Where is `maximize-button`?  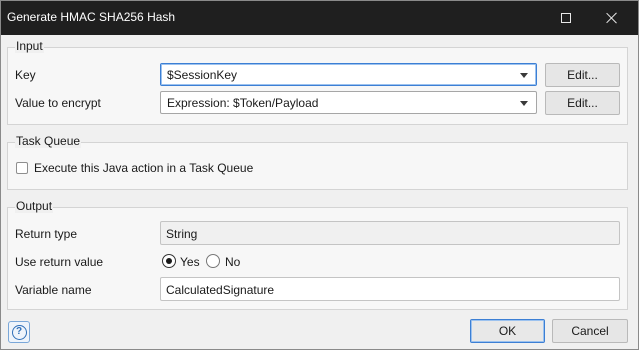 maximize-button is located at coordinates (566, 18).